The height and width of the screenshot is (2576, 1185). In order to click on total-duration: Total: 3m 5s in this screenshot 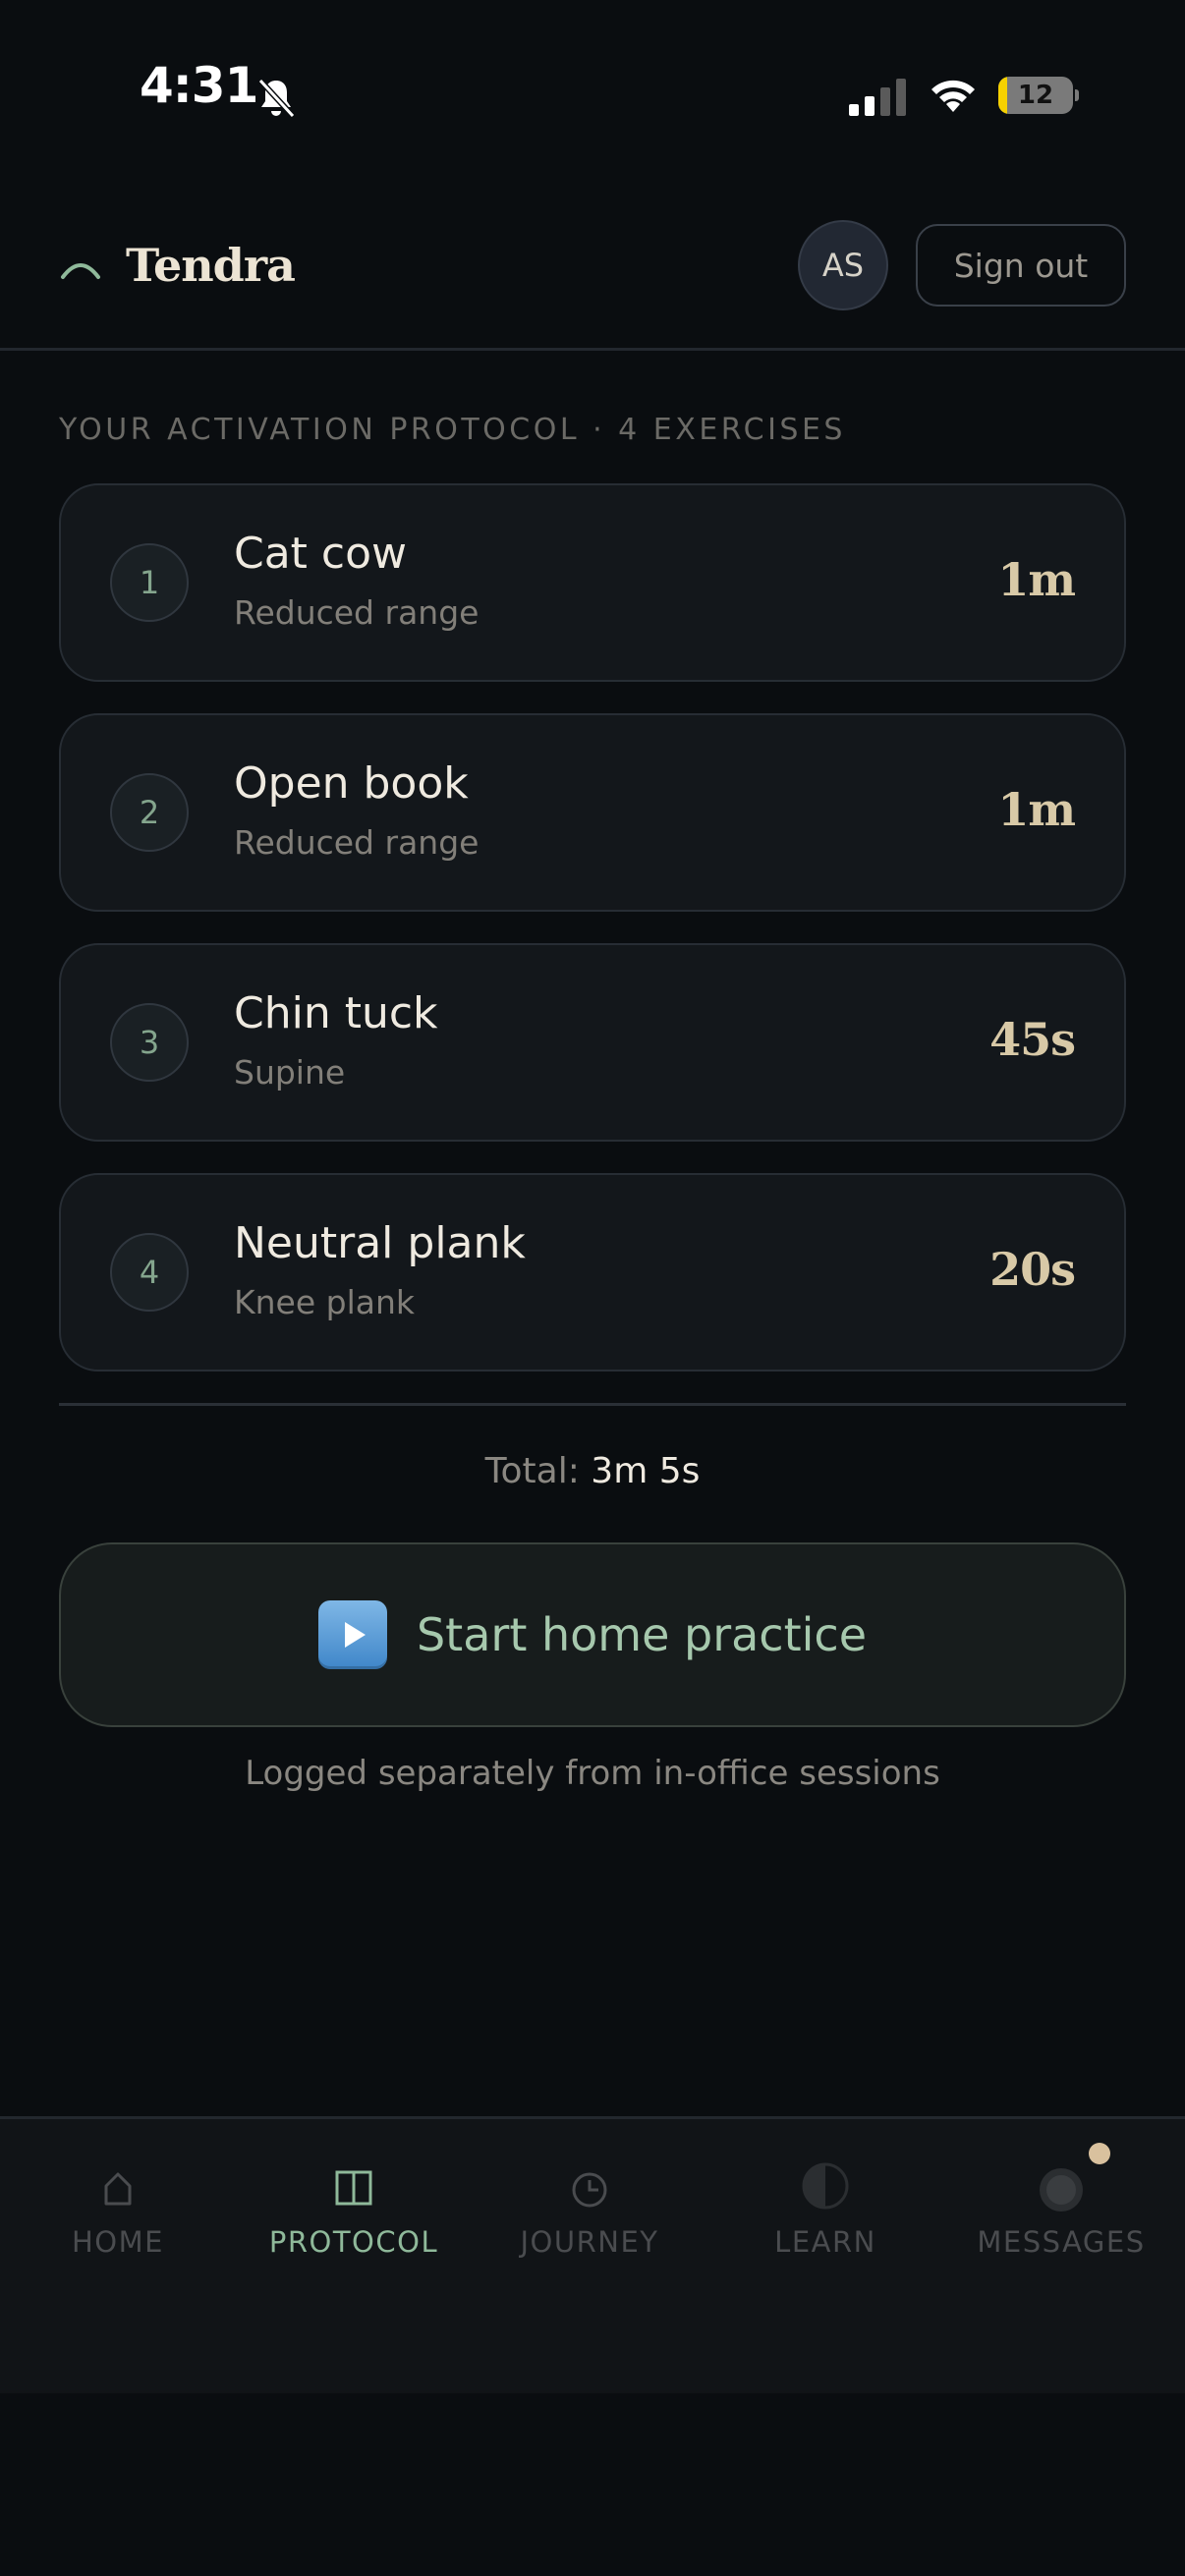, I will do `click(592, 1471)`.